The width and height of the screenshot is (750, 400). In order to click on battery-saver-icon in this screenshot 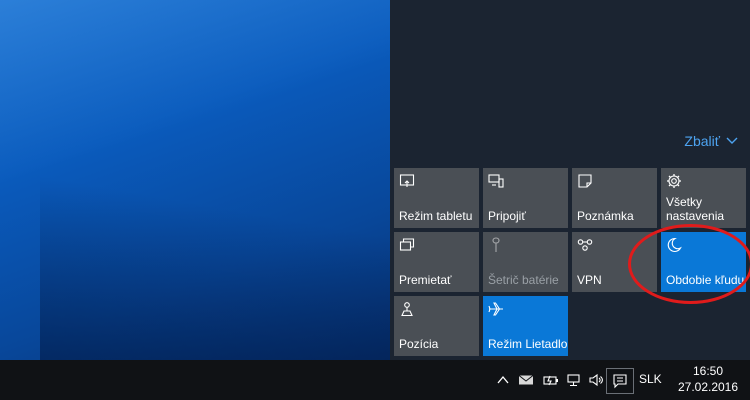, I will do `click(496, 244)`.